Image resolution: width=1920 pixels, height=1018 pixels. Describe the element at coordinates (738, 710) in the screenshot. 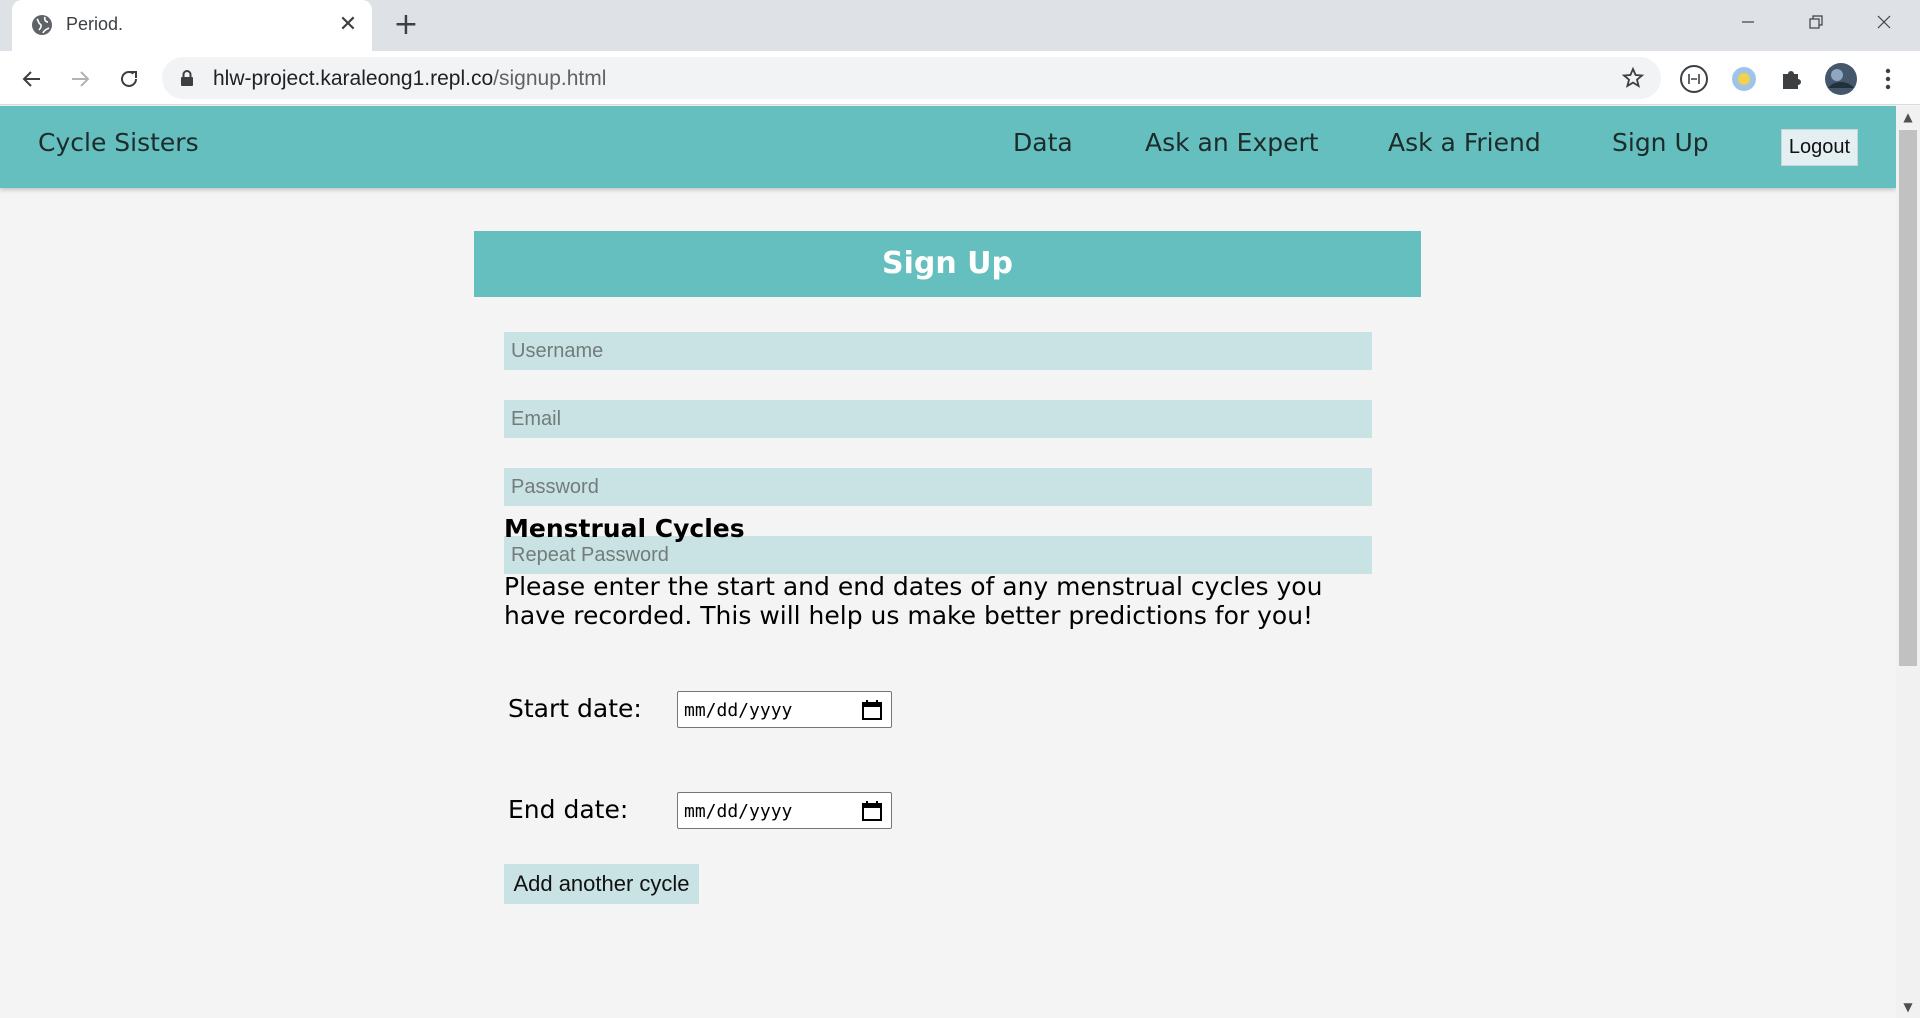

I see `start-date-placeholder: mm/dd/yyyy` at that location.